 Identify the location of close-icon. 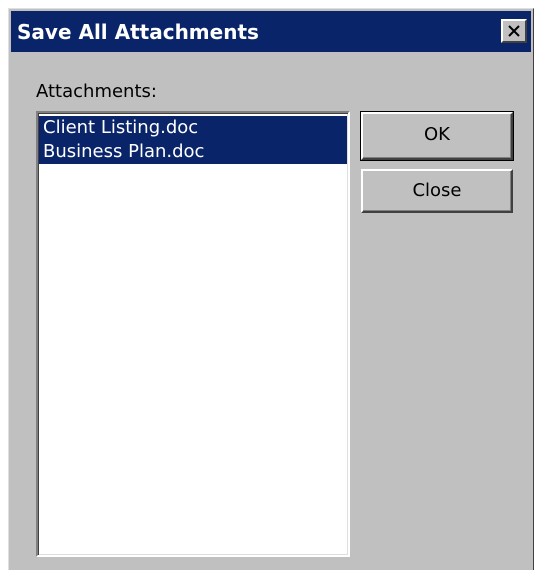
(514, 31).